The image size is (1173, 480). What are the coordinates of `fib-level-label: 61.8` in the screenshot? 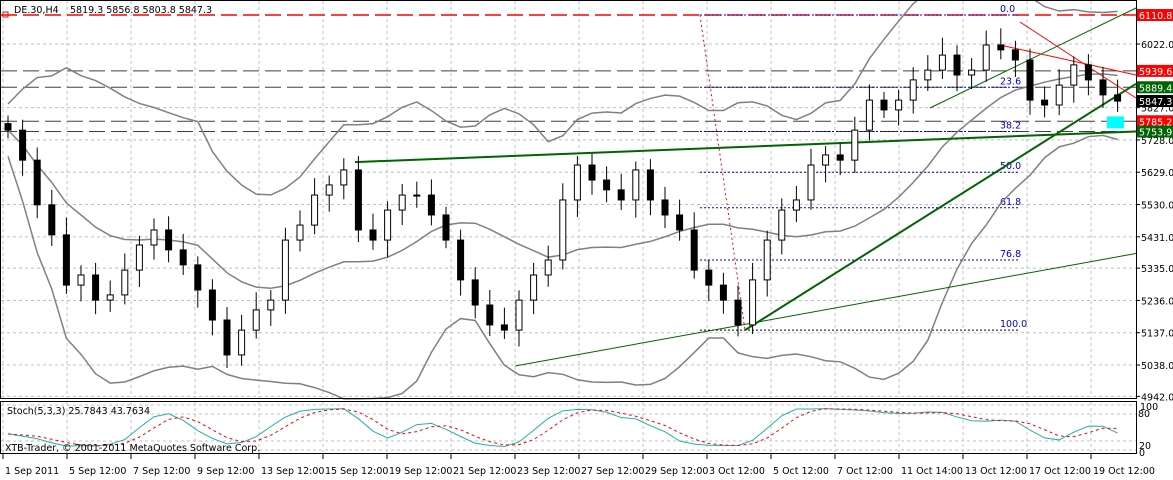 It's located at (1010, 202).